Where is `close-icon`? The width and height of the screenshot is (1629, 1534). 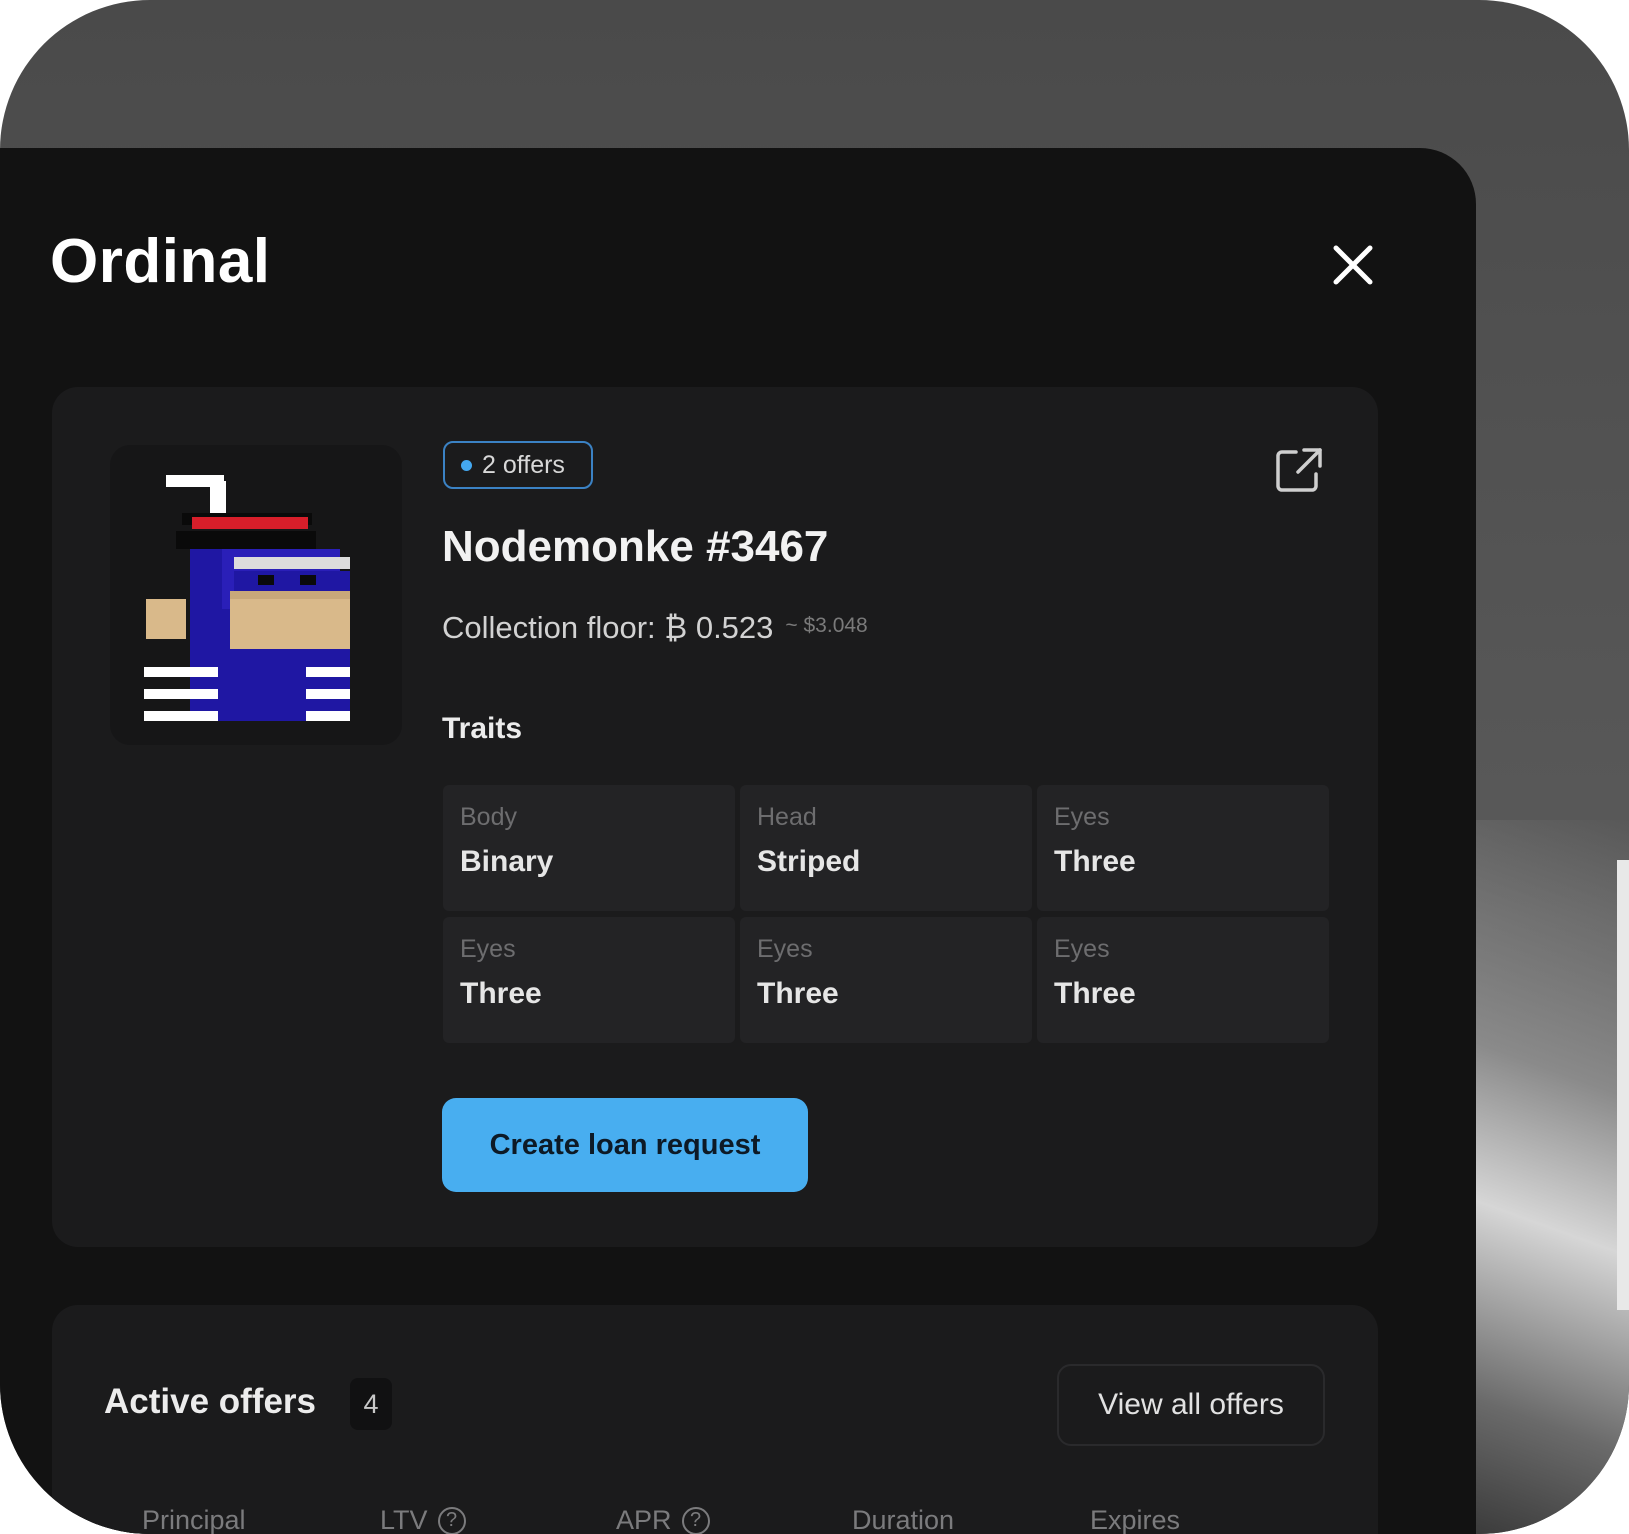 close-icon is located at coordinates (1353, 265).